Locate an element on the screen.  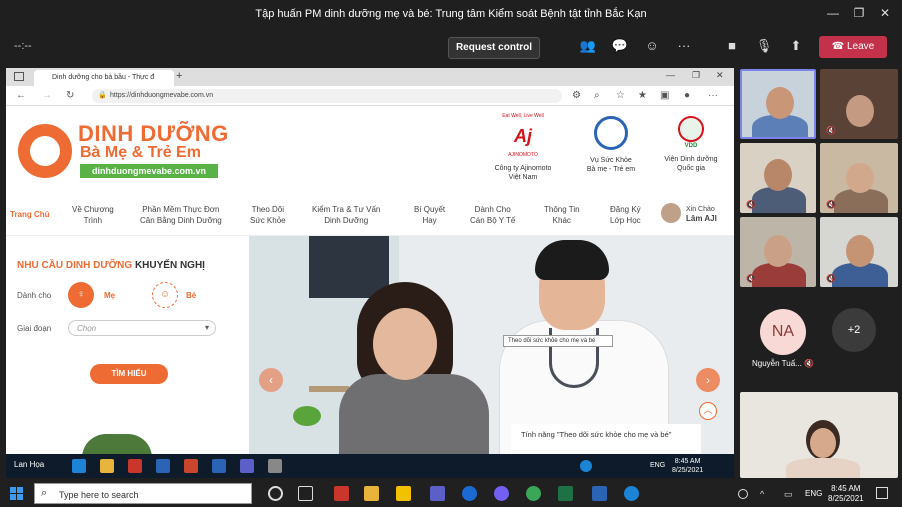
people-icon: 👥 is located at coordinates (588, 47).